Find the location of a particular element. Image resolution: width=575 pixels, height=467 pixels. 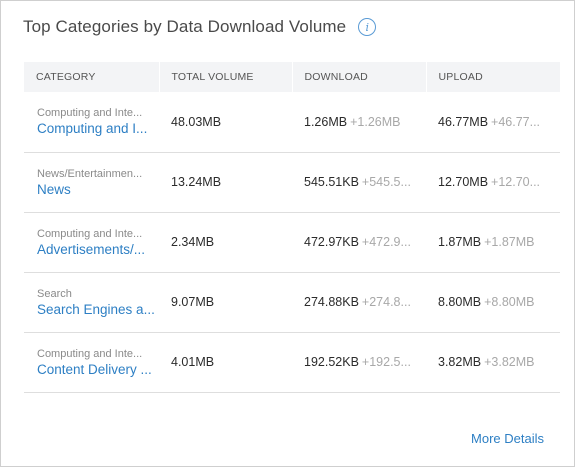

parent-category: Search is located at coordinates (54, 293).